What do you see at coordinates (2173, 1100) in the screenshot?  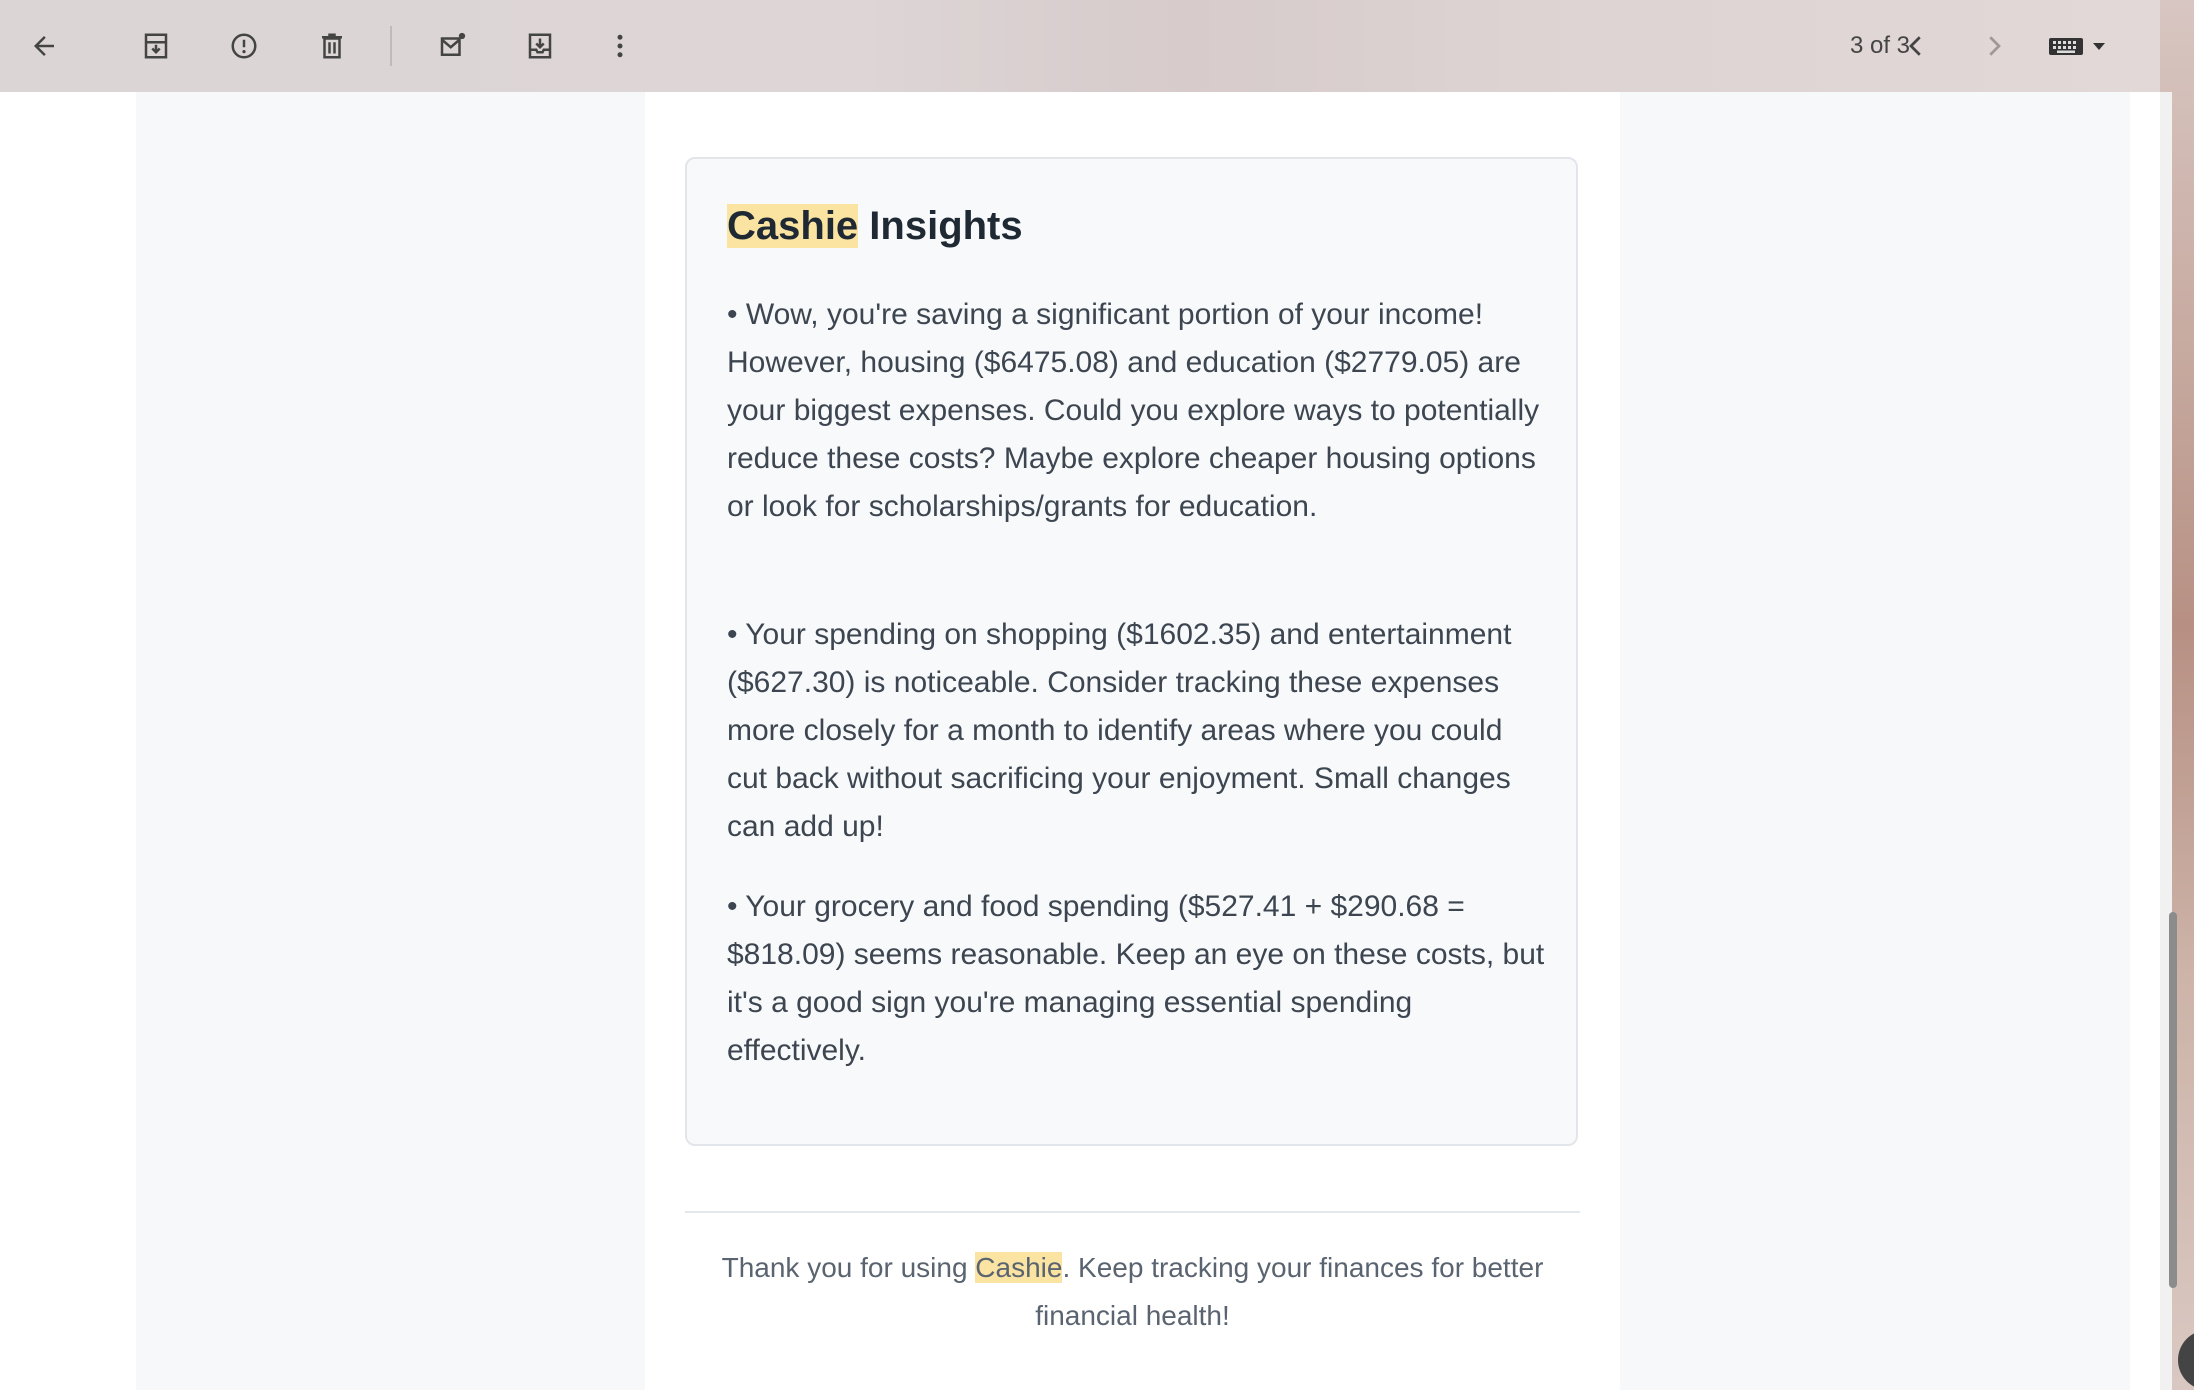 I see `scrollbar-thumb` at bounding box center [2173, 1100].